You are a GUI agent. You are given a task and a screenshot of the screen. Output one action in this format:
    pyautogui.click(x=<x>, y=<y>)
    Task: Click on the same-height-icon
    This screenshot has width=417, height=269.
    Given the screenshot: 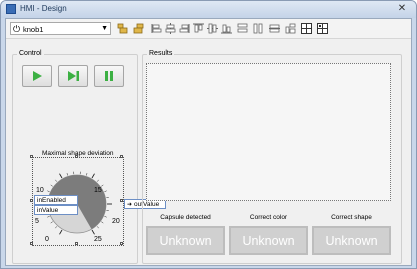 What is the action you would take?
    pyautogui.click(x=226, y=28)
    